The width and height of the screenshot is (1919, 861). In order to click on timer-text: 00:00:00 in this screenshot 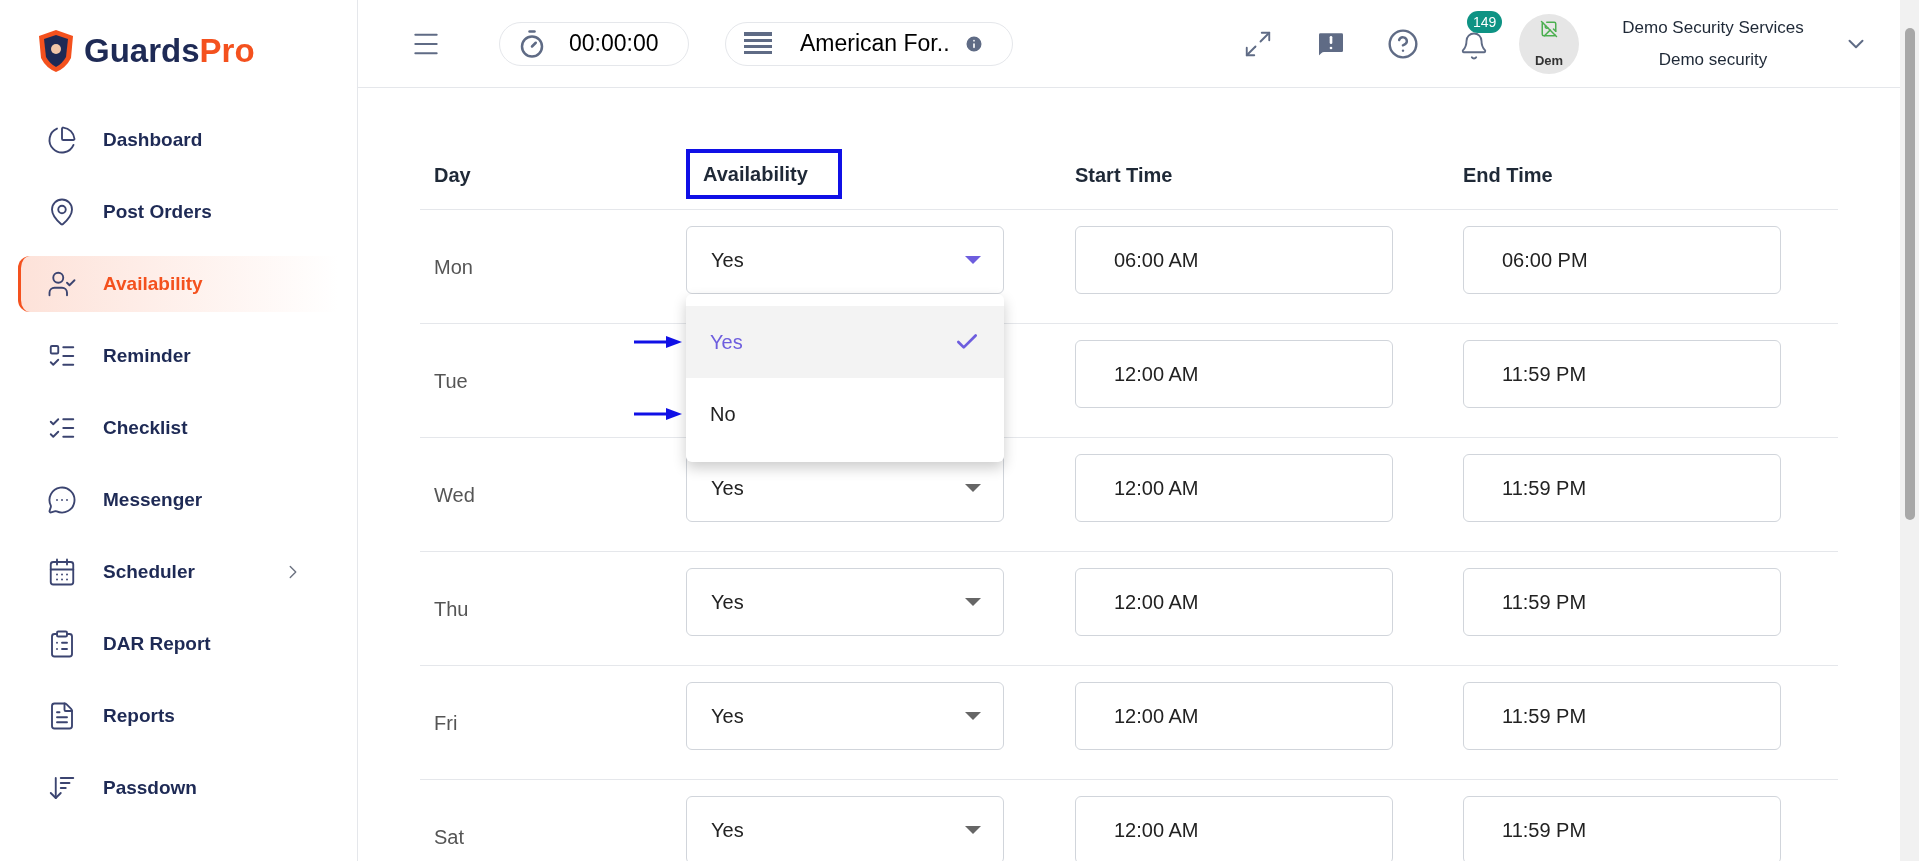, I will do `click(614, 44)`.